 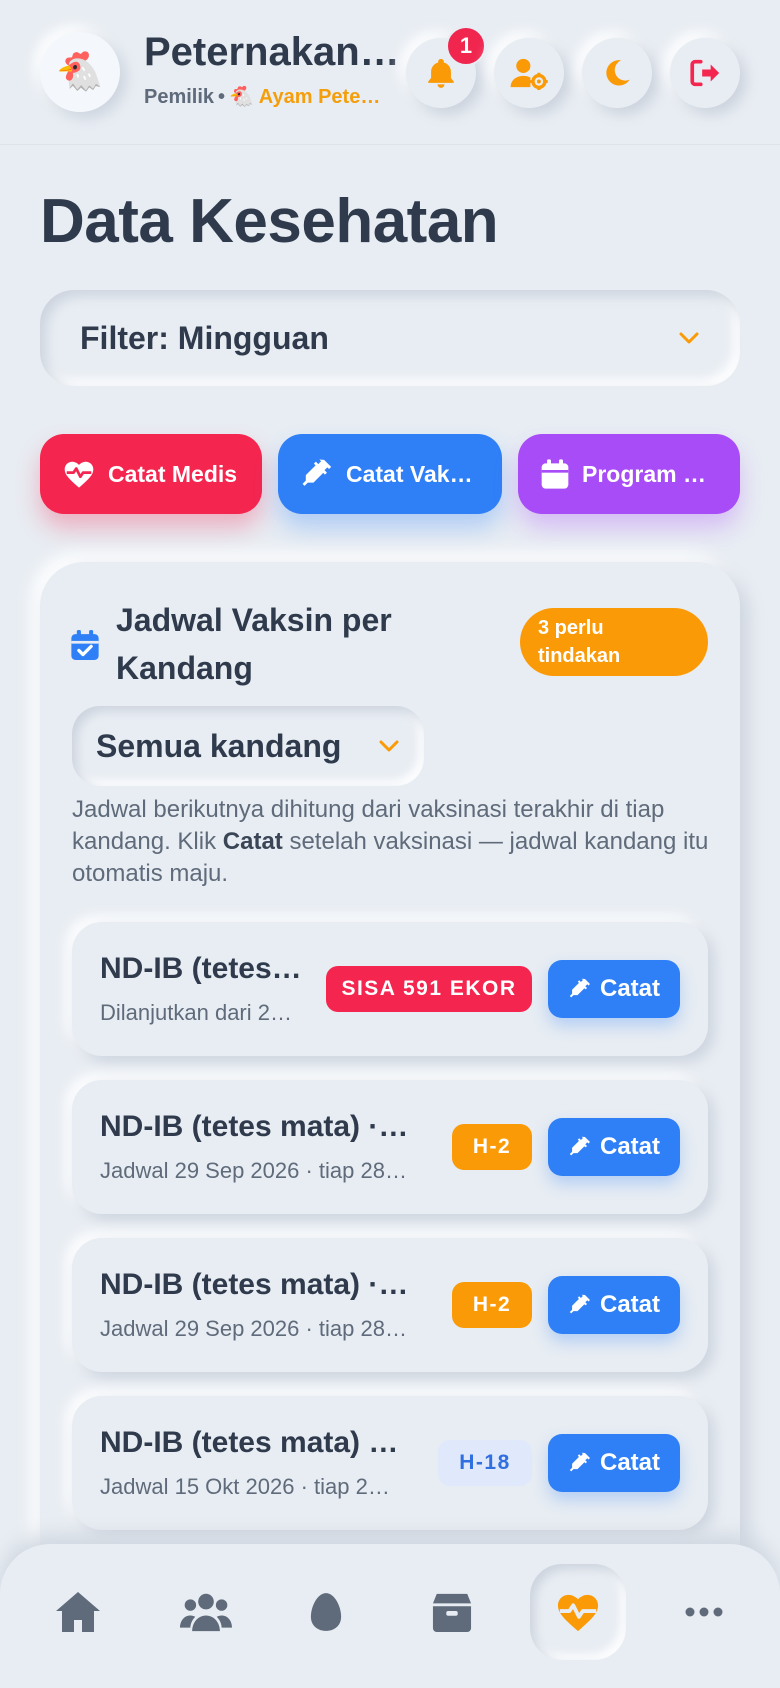 What do you see at coordinates (555, 474) in the screenshot?
I see `calendar-icon` at bounding box center [555, 474].